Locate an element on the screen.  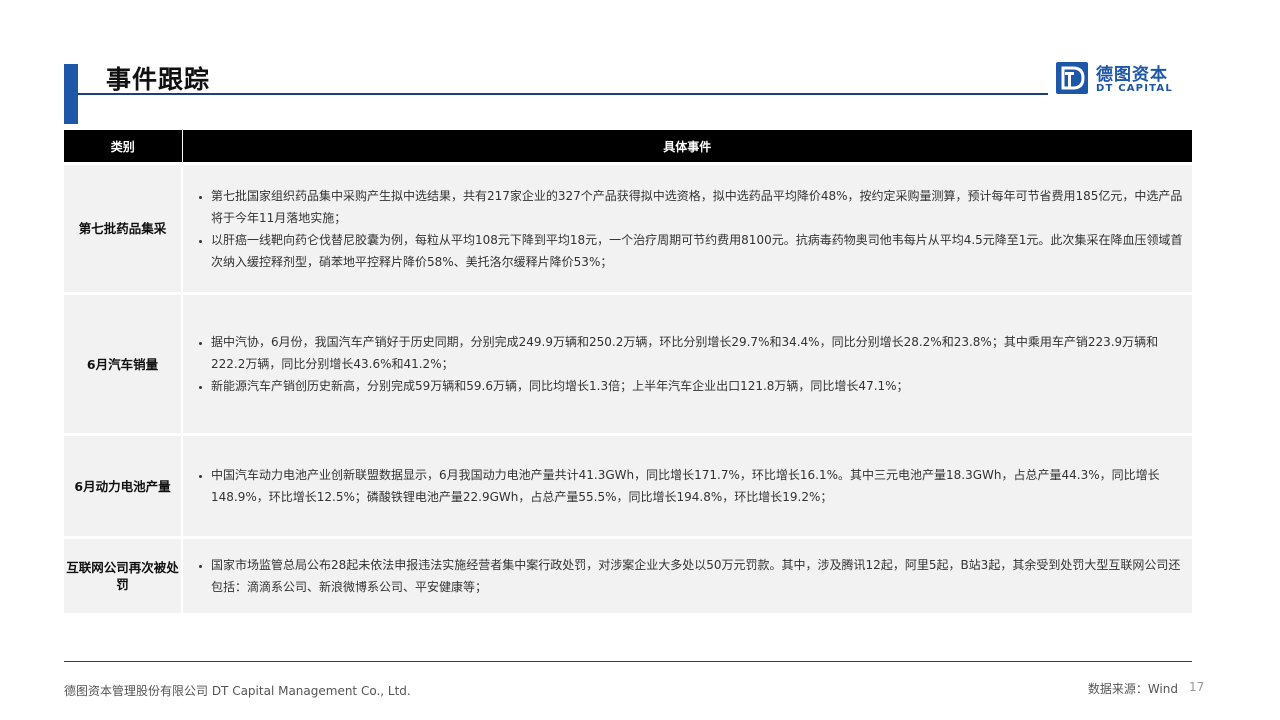
category-cell: 6月汽车销量 is located at coordinates (123, 363).